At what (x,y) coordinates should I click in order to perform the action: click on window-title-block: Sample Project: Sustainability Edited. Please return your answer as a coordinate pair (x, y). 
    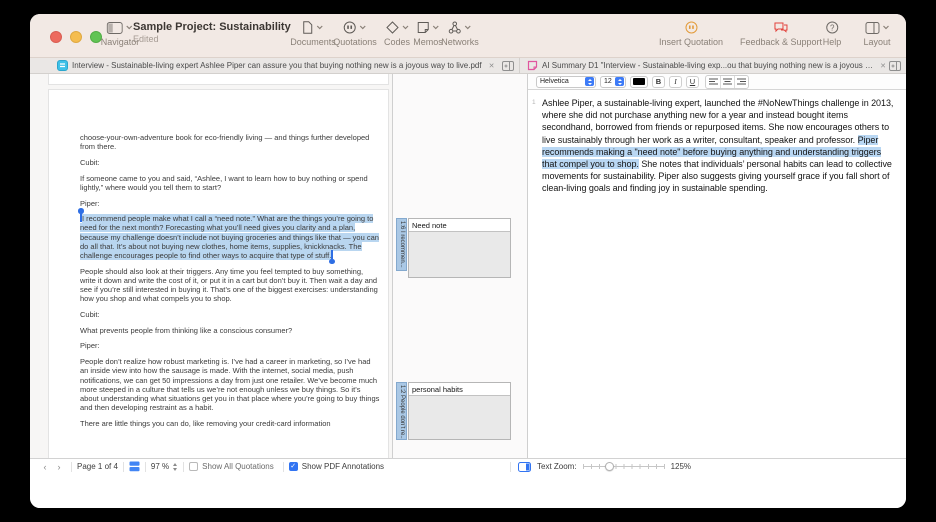
    Looking at the image, I should click on (212, 32).